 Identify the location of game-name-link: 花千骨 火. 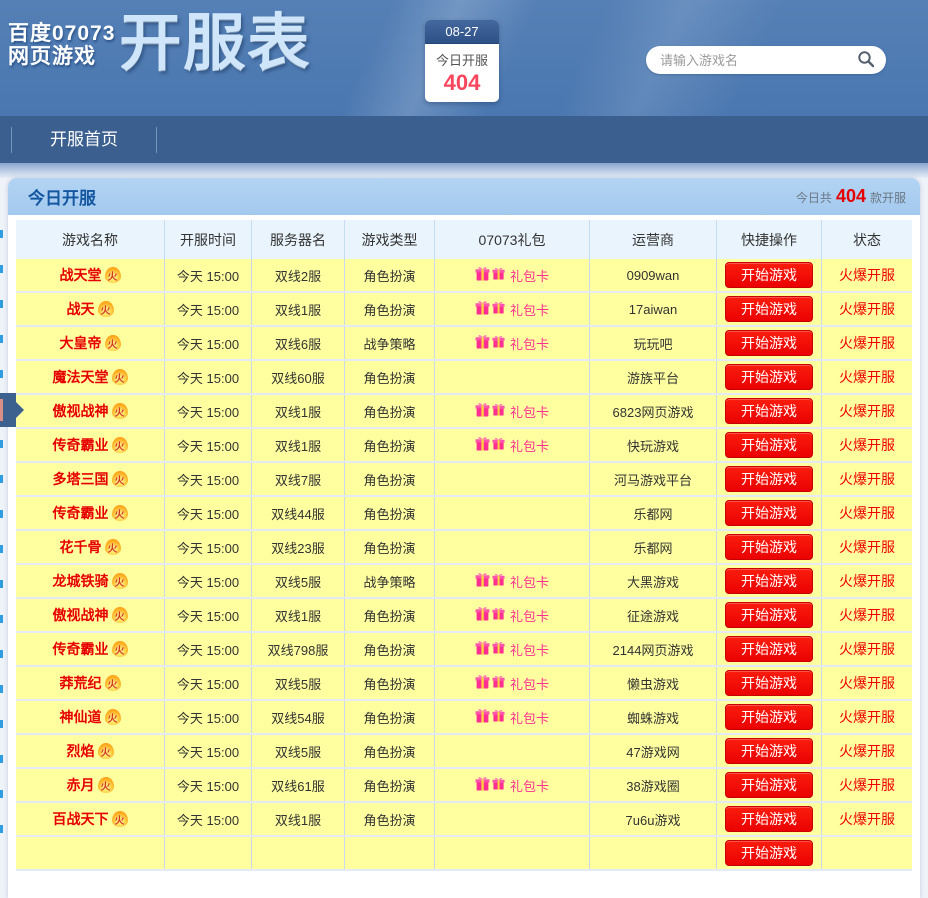
(90, 547).